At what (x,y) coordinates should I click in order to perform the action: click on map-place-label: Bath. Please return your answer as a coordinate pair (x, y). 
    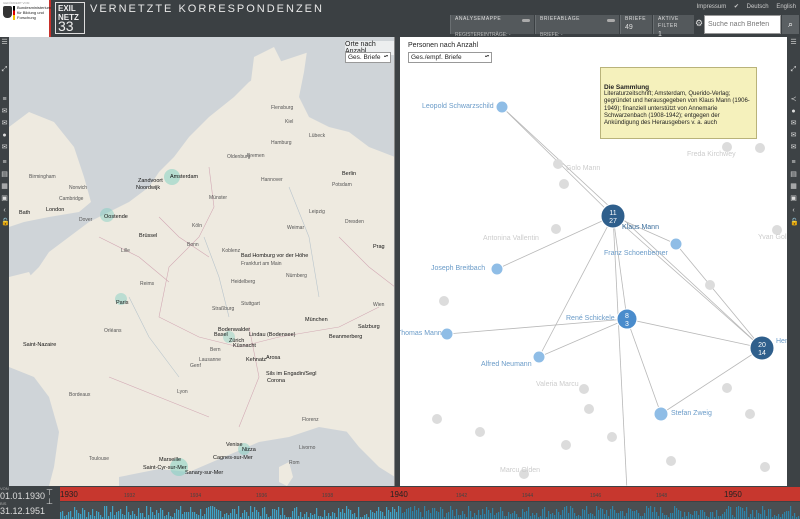
    Looking at the image, I should click on (24, 213).